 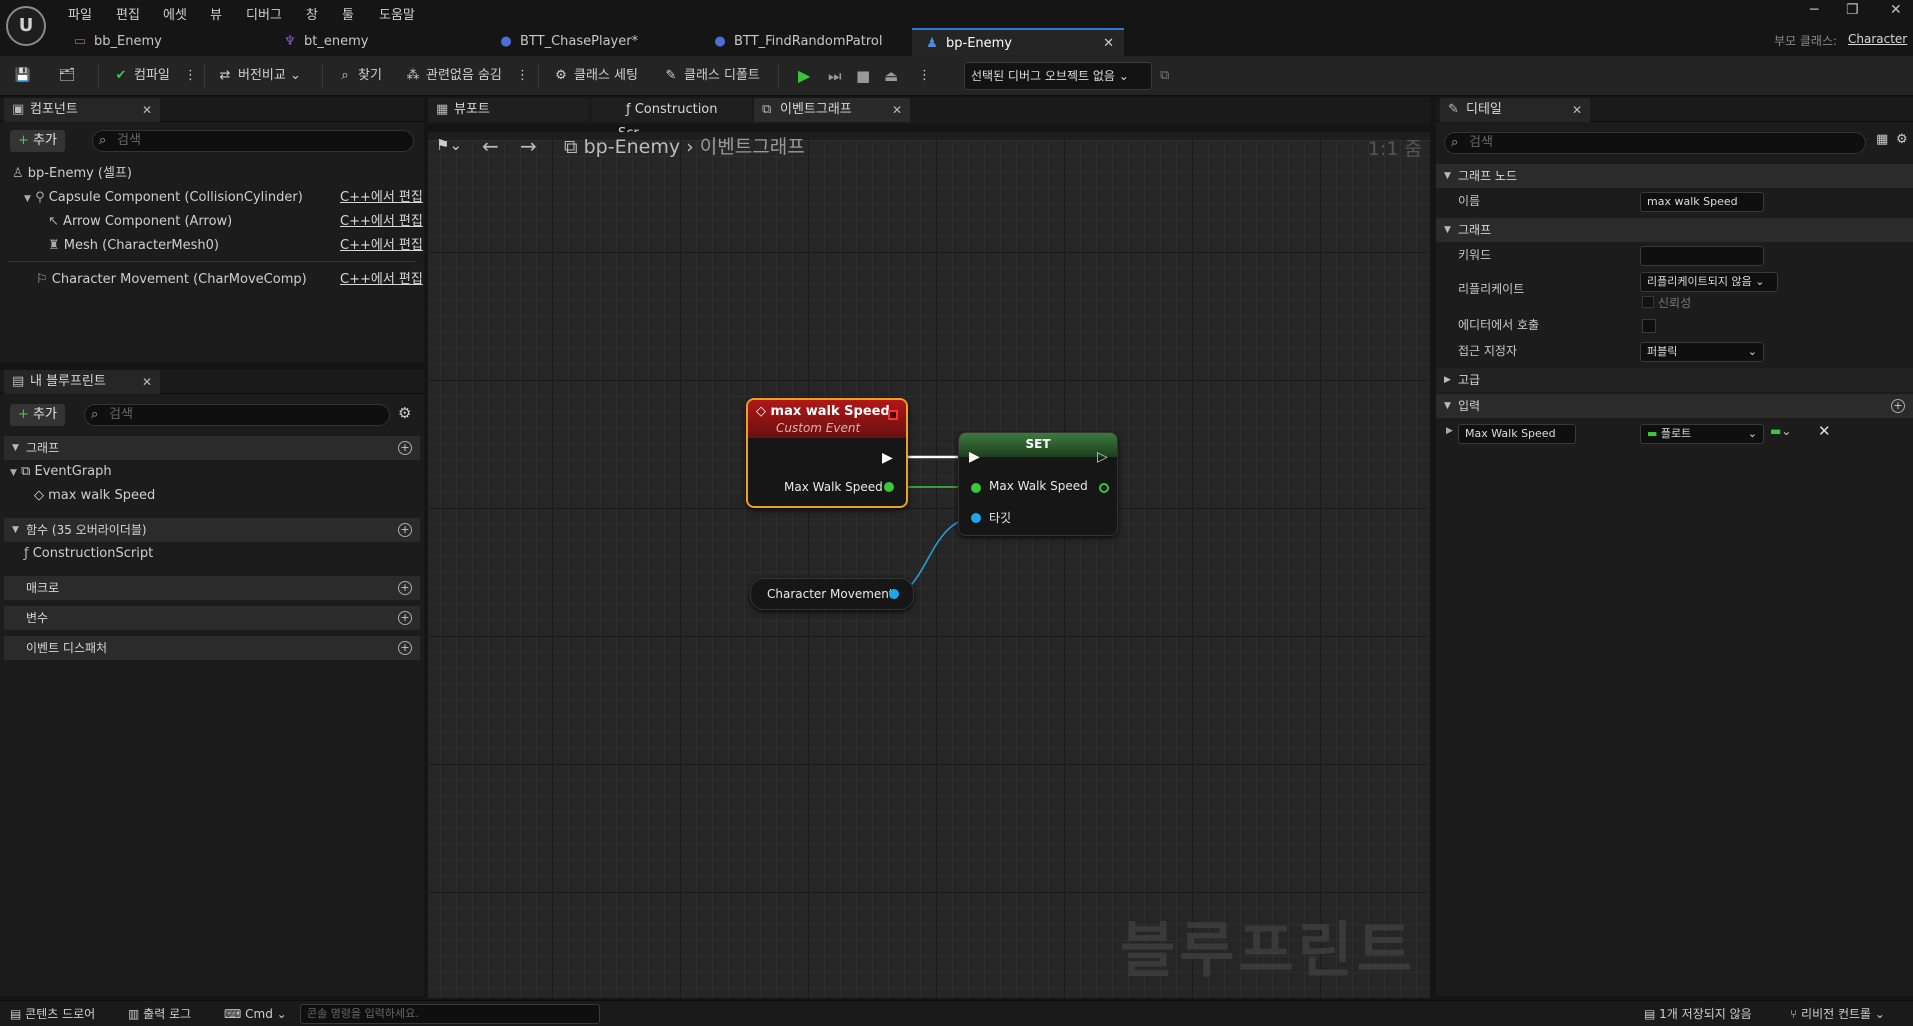 What do you see at coordinates (891, 76) in the screenshot?
I see `eject-icon: ⏏` at bounding box center [891, 76].